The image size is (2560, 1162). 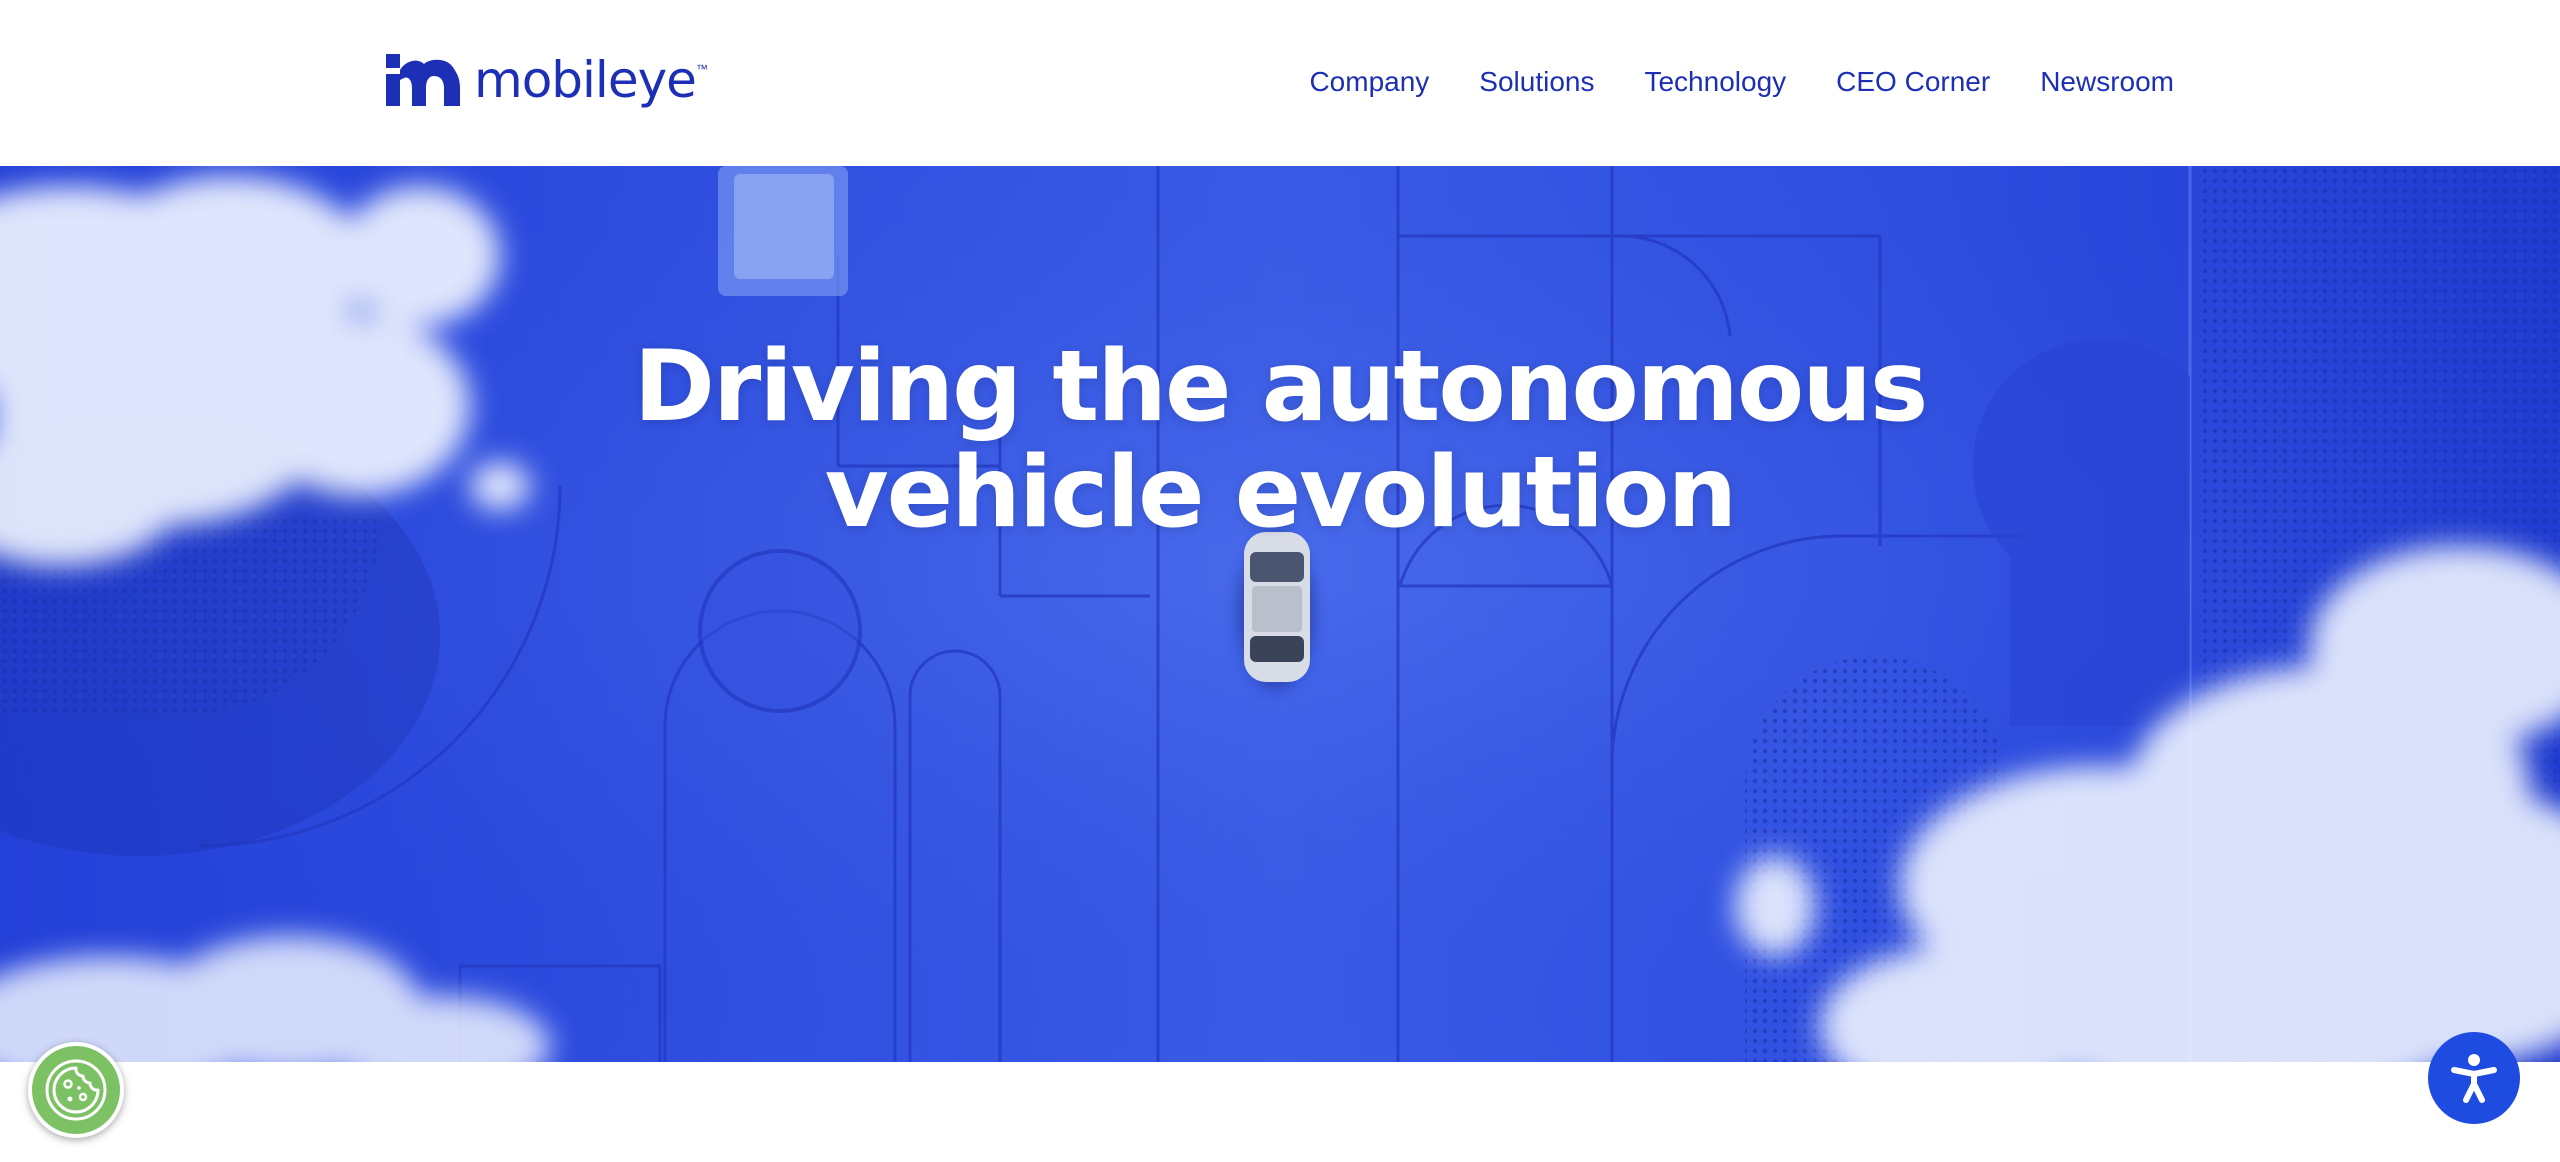 I want to click on logo-wordmark: mobileye, so click(x=585, y=80).